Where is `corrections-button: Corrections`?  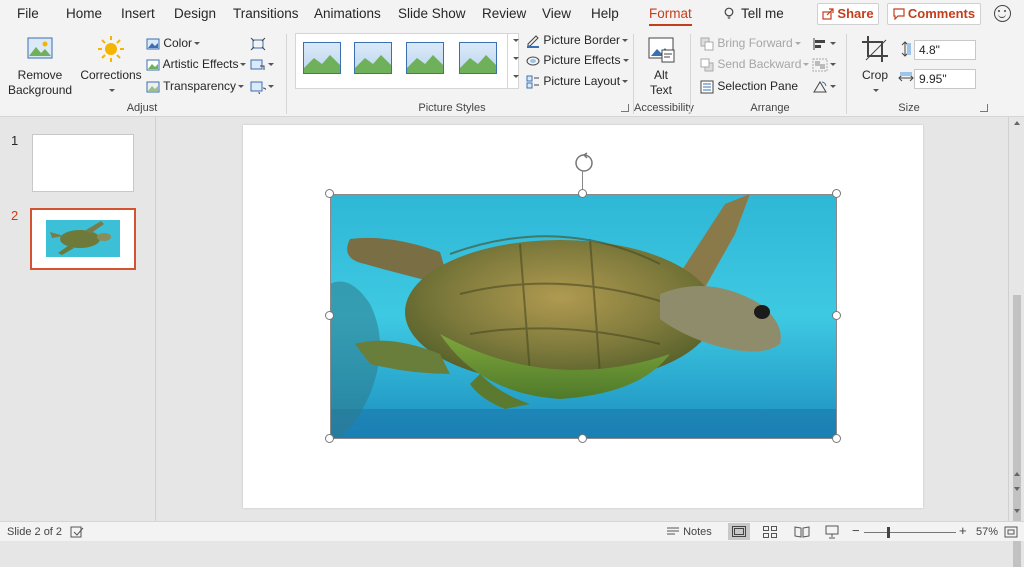 corrections-button: Corrections is located at coordinates (111, 66).